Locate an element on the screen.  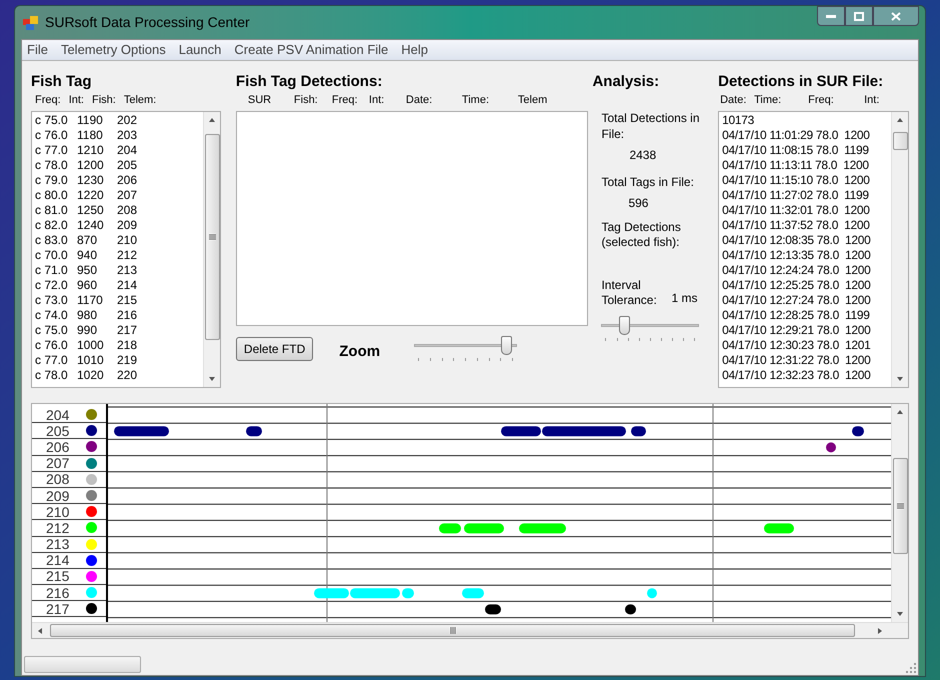
maximize-button is located at coordinates (859, 16).